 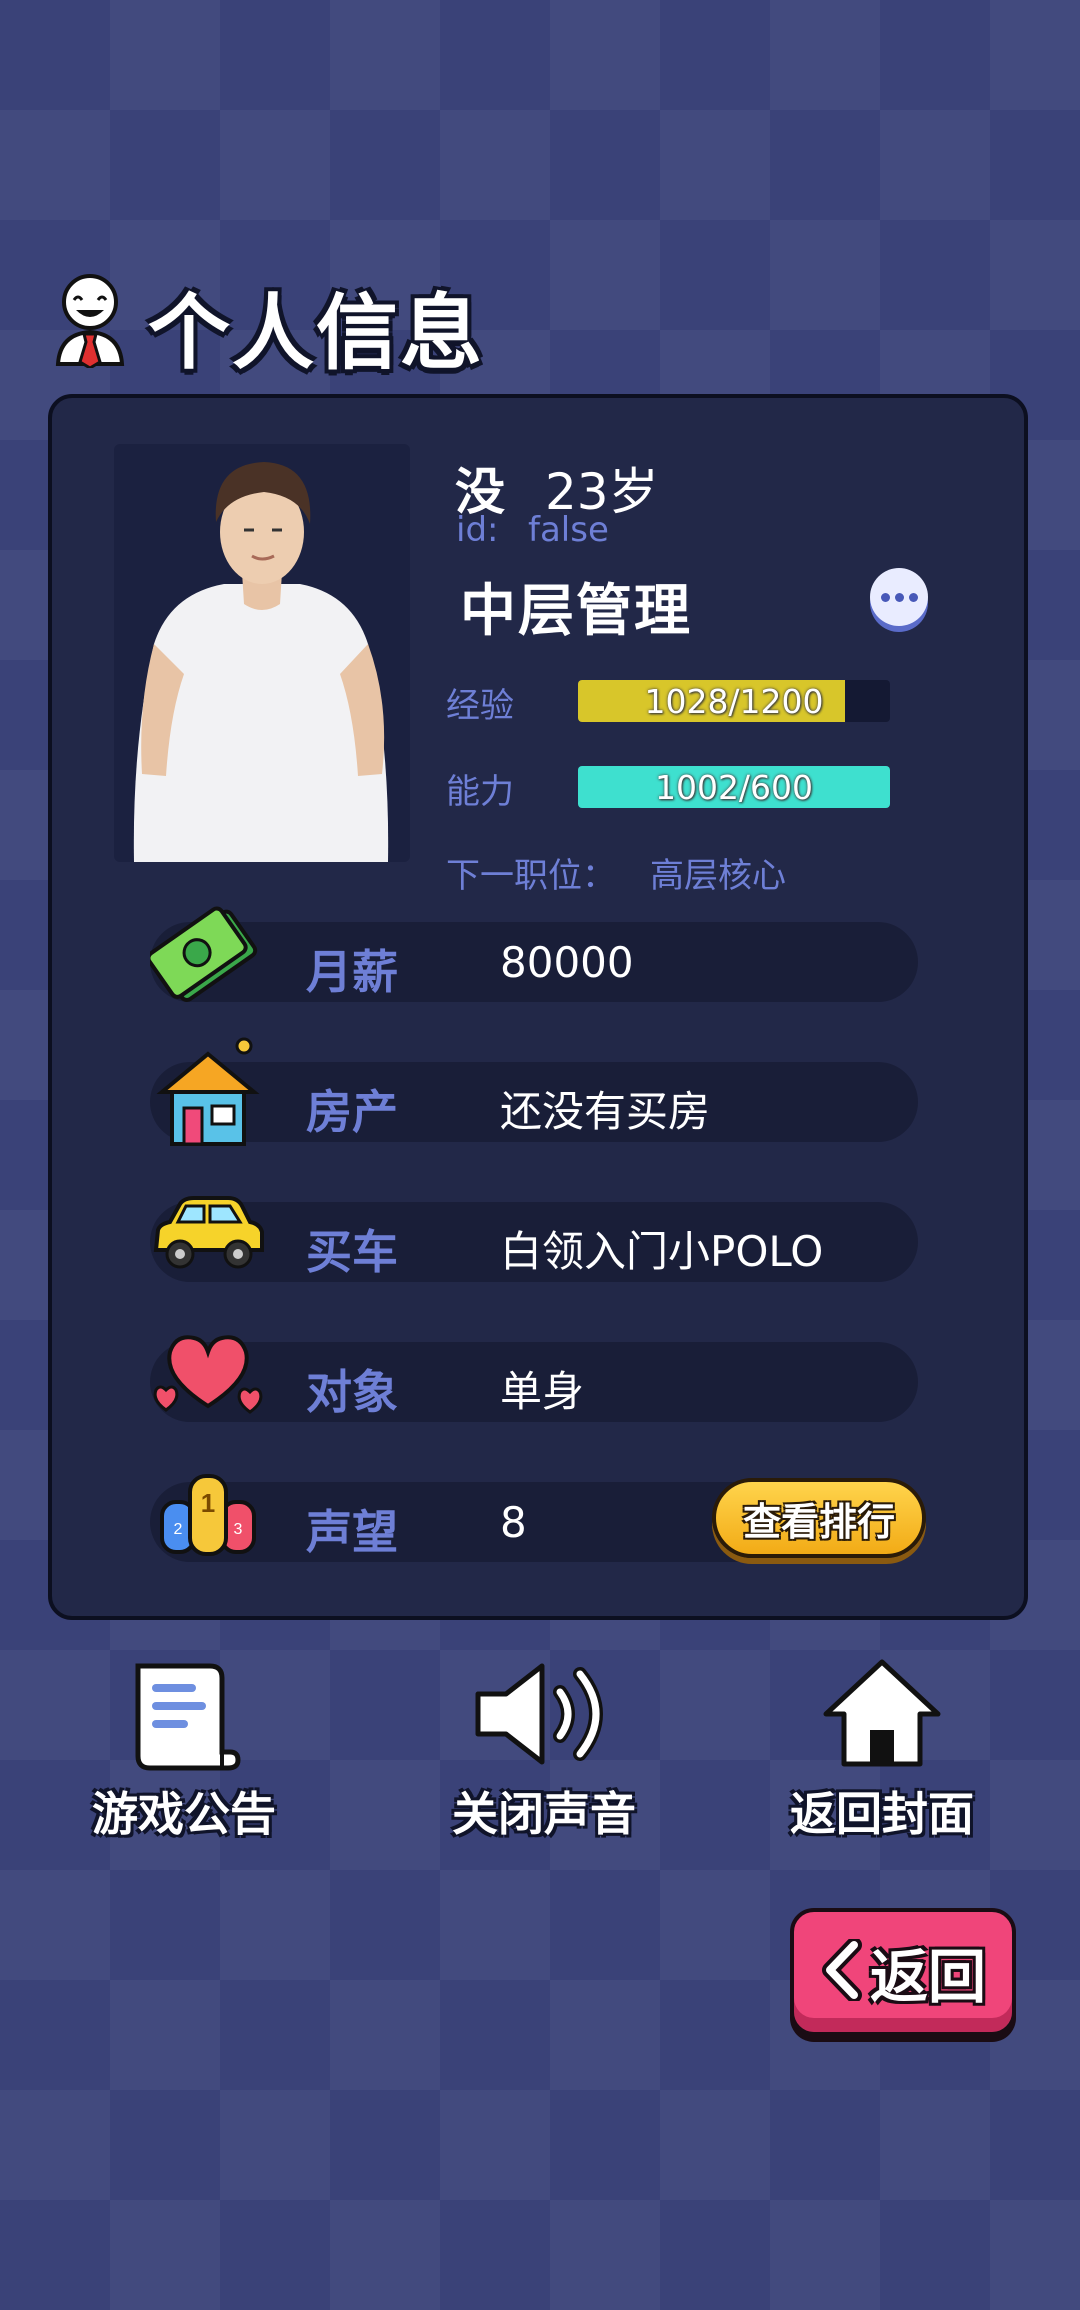 I want to click on reputation-value: 8, so click(x=513, y=1522).